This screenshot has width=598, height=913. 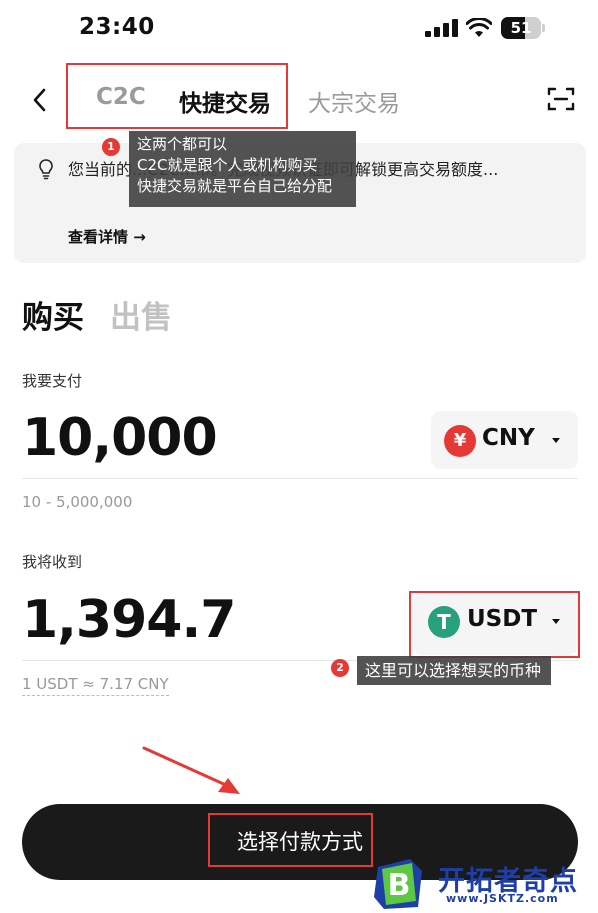 What do you see at coordinates (479, 27) in the screenshot?
I see `wifi-icon` at bounding box center [479, 27].